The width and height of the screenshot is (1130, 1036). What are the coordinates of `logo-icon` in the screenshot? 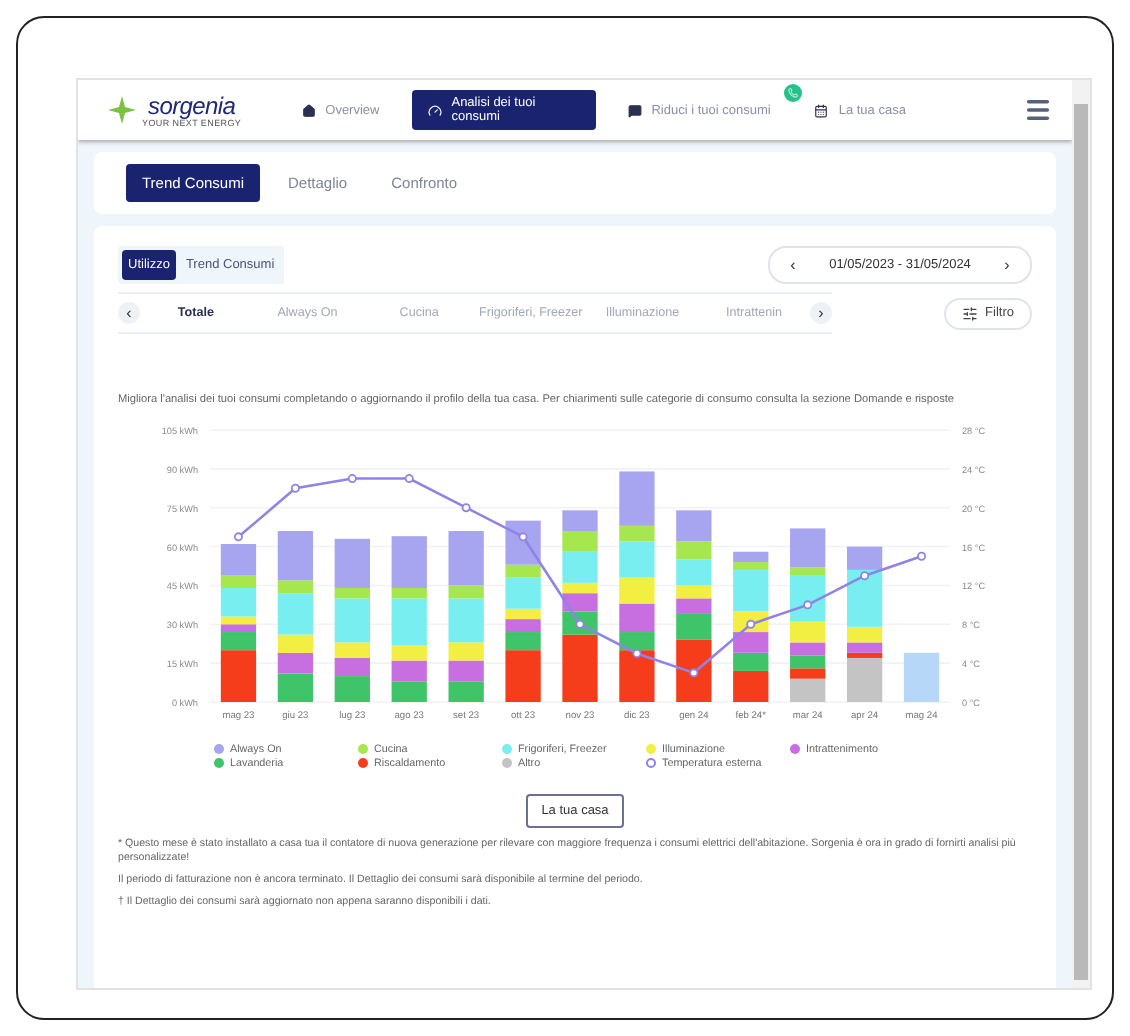 It's located at (122, 110).